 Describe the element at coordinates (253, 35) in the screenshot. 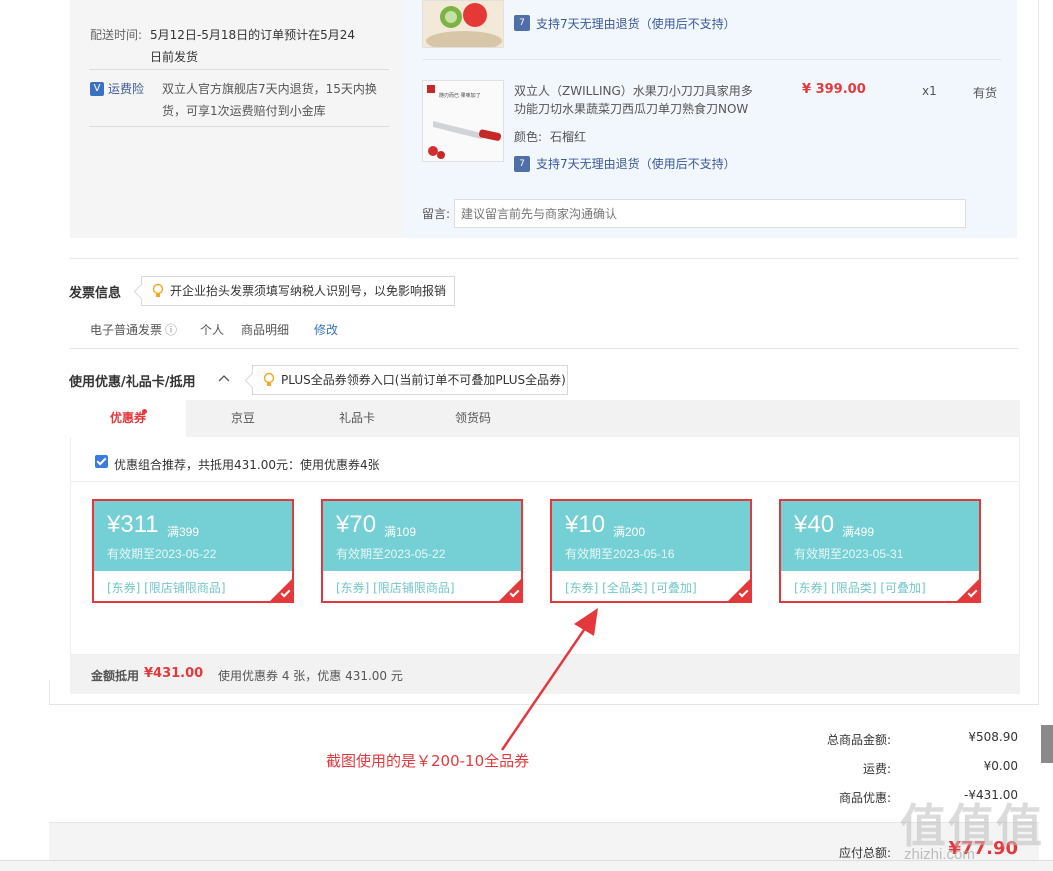

I see `delivery-text-1: 5月12日-5月18日的订单预计在5月24` at that location.